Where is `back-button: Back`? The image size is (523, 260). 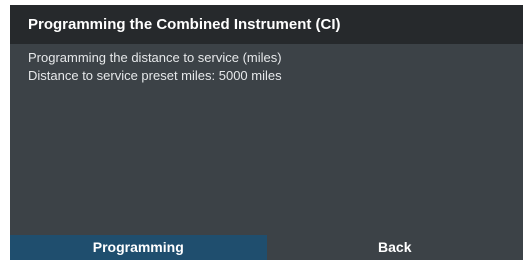
back-button: Back is located at coordinates (394, 247).